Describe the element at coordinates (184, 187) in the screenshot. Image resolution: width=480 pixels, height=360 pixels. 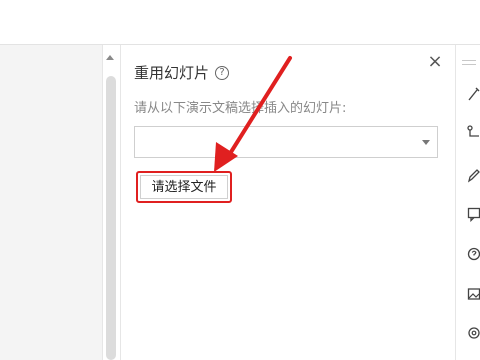
I see `choose-file-button: 请选择文件` at that location.